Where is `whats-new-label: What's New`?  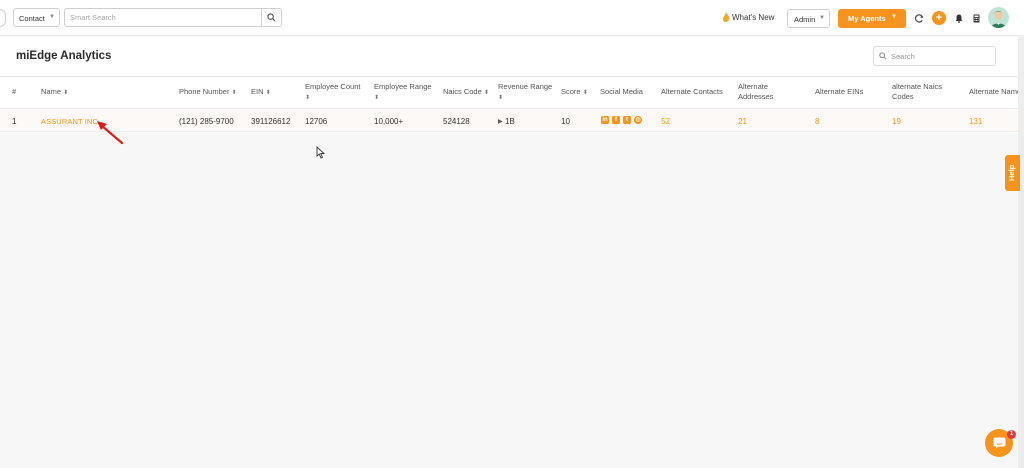 whats-new-label: What's New is located at coordinates (753, 17).